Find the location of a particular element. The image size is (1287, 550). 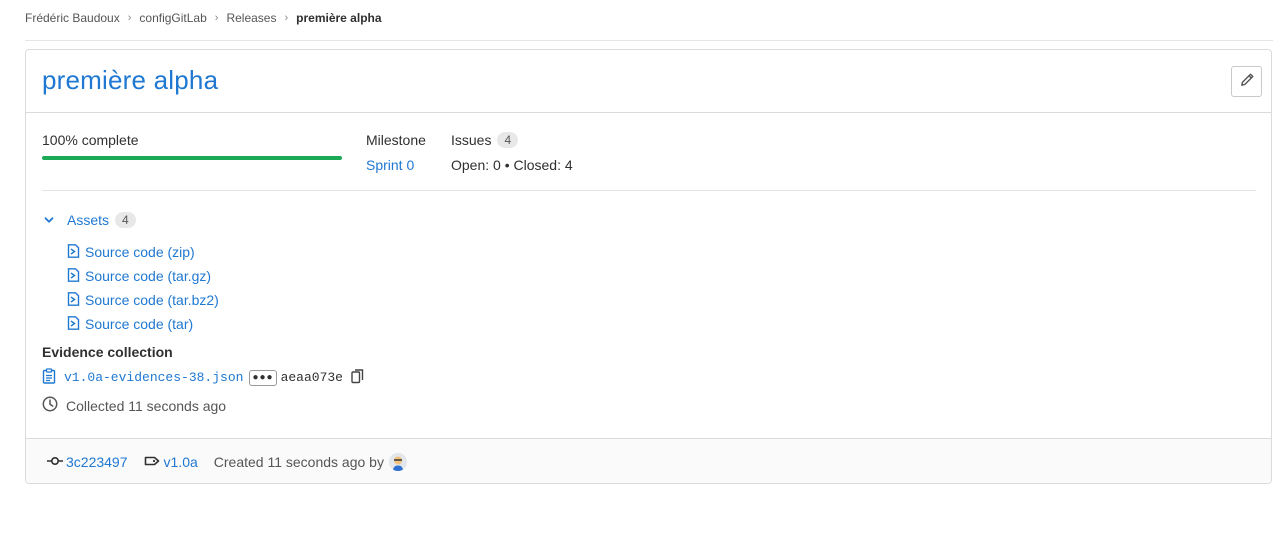

issues-summary: Open: 0 • Closed: 4 is located at coordinates (512, 165).